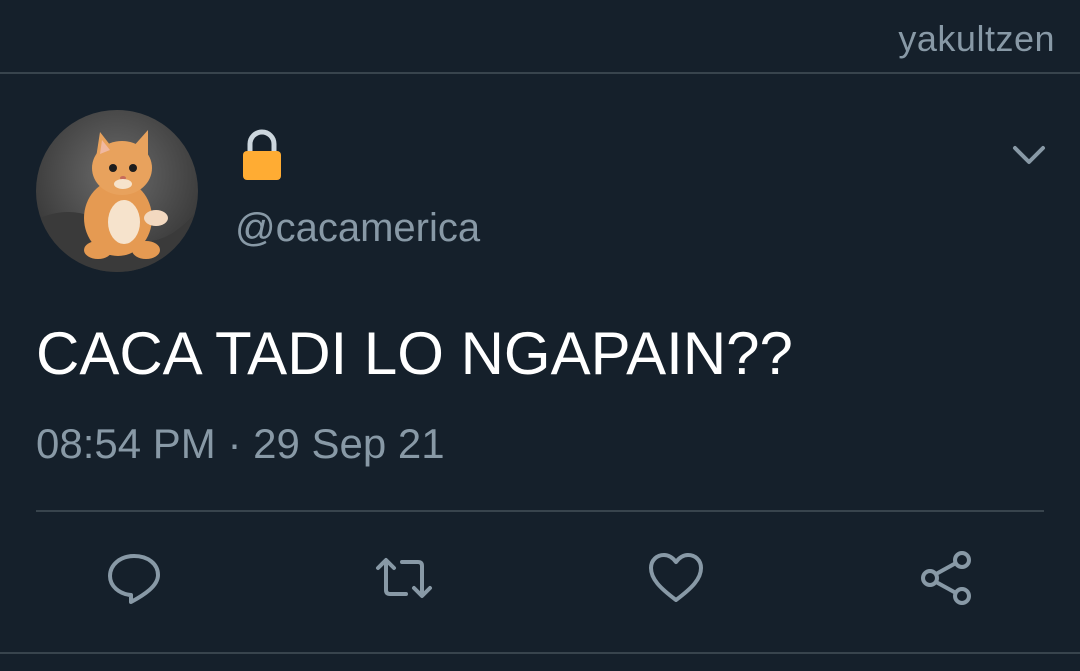  What do you see at coordinates (540, 511) in the screenshot?
I see `actions-divider` at bounding box center [540, 511].